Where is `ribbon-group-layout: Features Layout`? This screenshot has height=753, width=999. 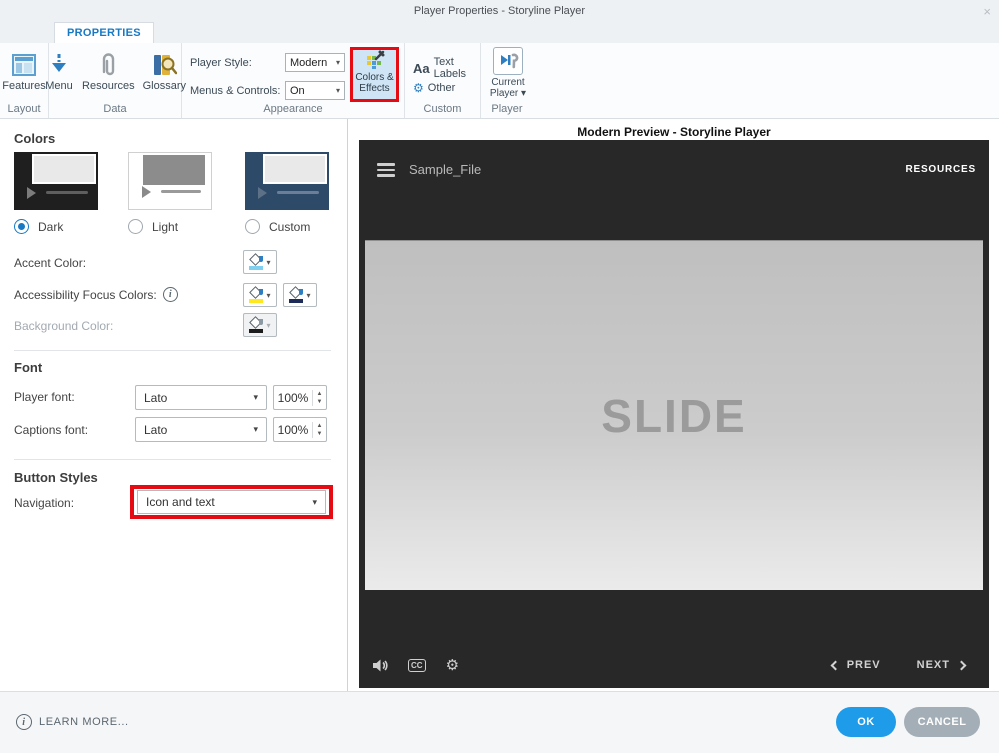 ribbon-group-layout: Features Layout is located at coordinates (24, 80).